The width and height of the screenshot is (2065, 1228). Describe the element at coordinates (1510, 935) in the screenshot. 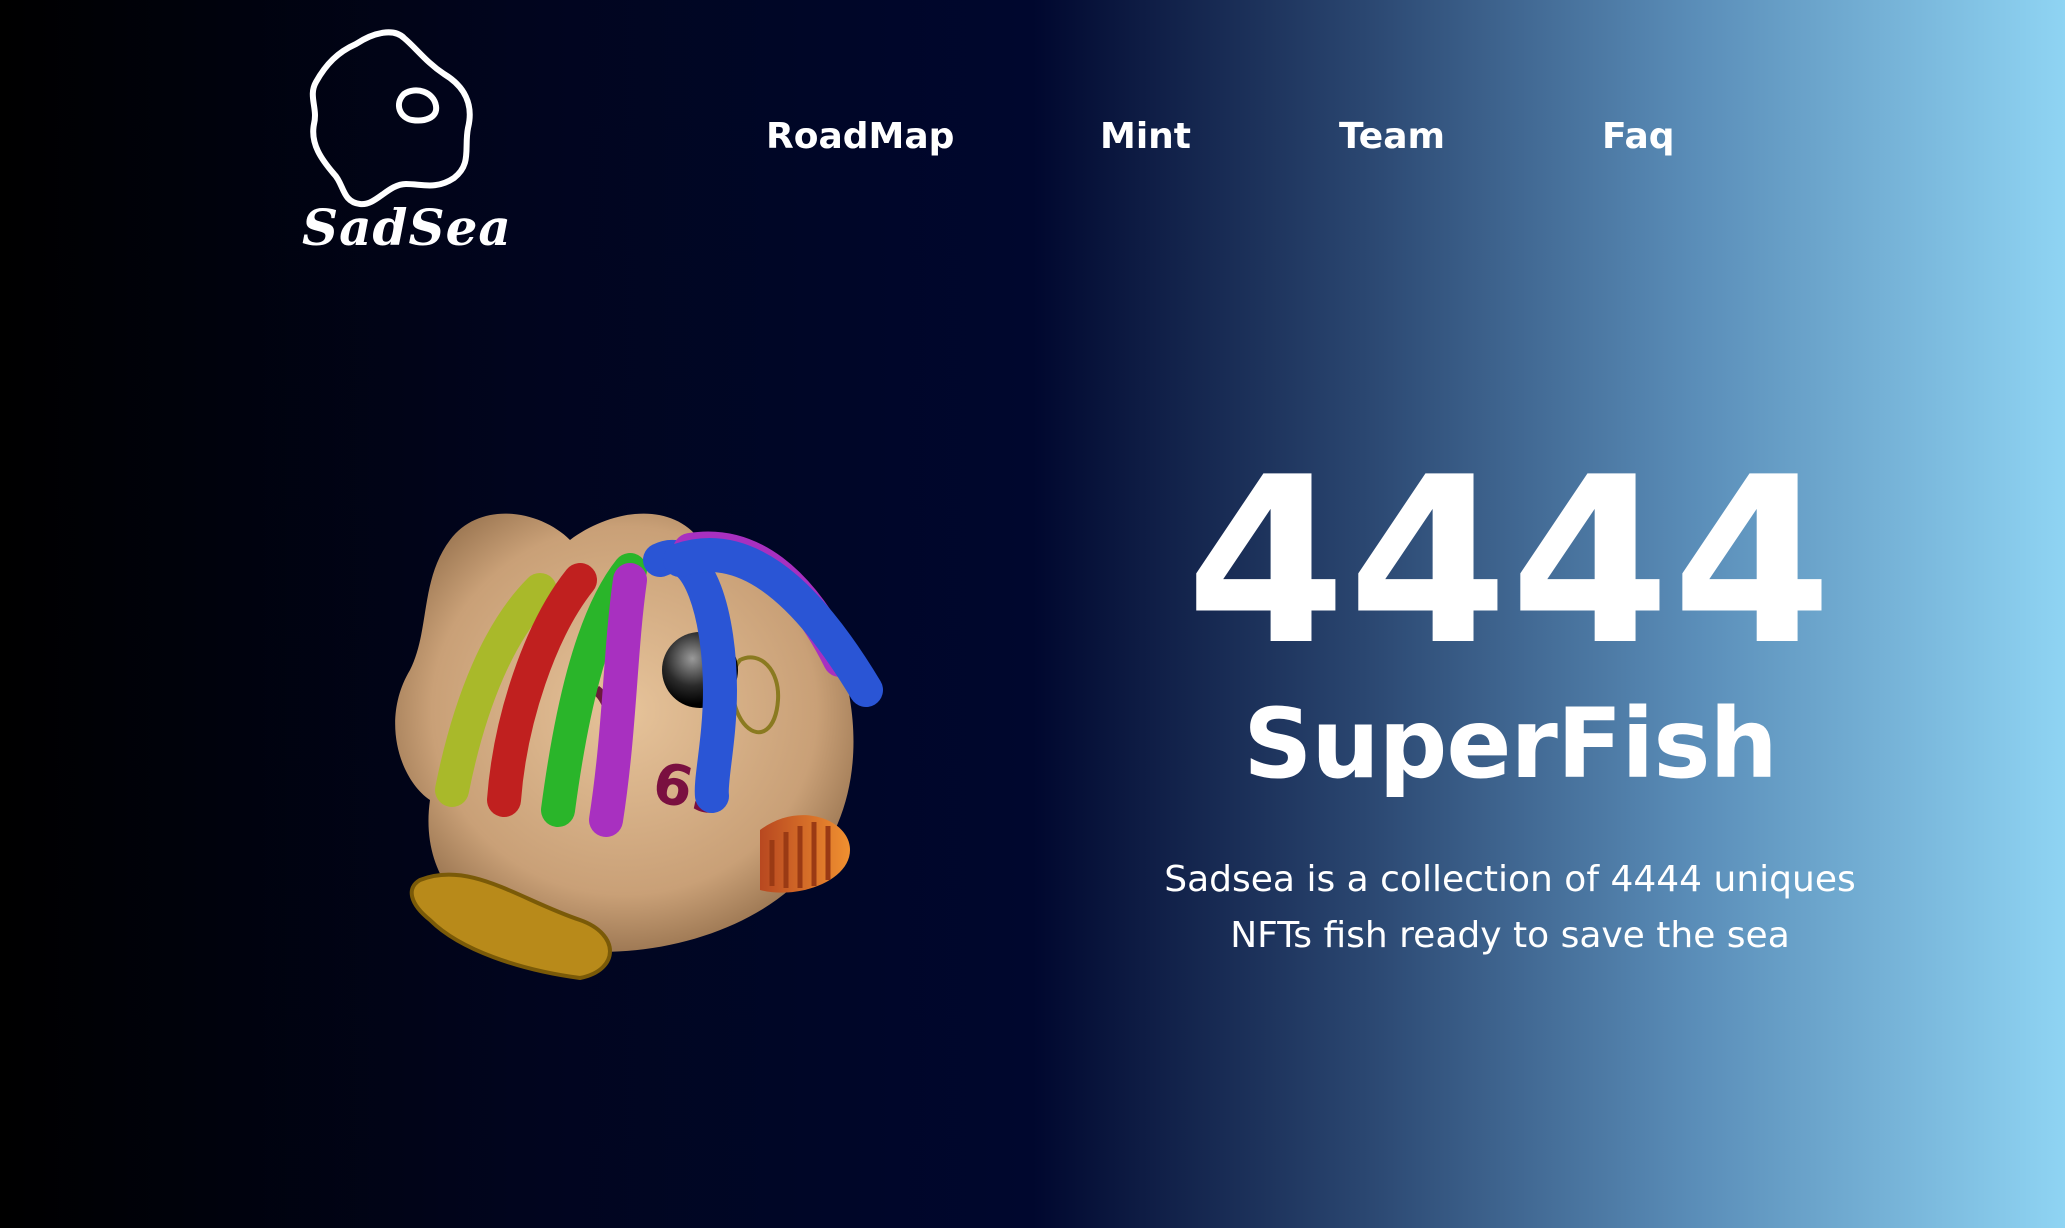

I see `hero-description-line-2: NFTs fish ready to save the sea` at that location.